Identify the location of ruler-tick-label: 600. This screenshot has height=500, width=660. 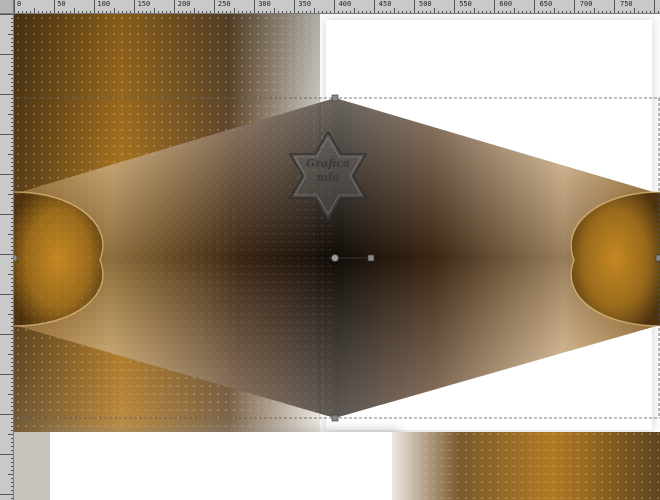
(506, 4).